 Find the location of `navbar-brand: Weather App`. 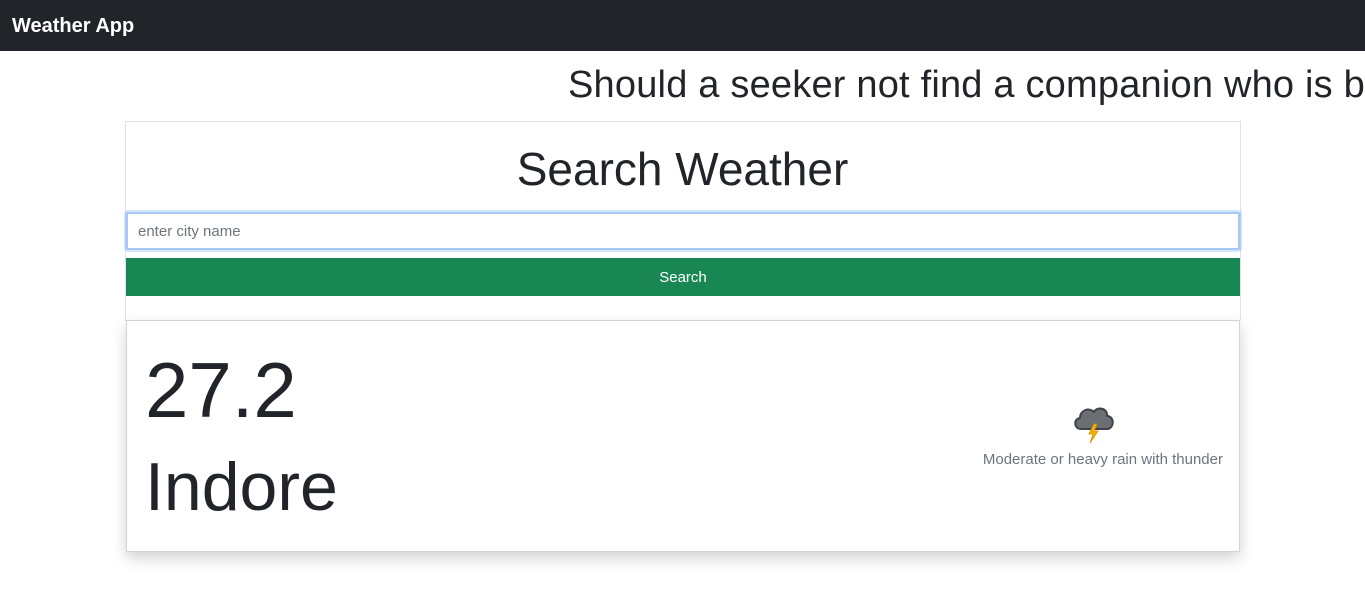

navbar-brand: Weather App is located at coordinates (73, 26).